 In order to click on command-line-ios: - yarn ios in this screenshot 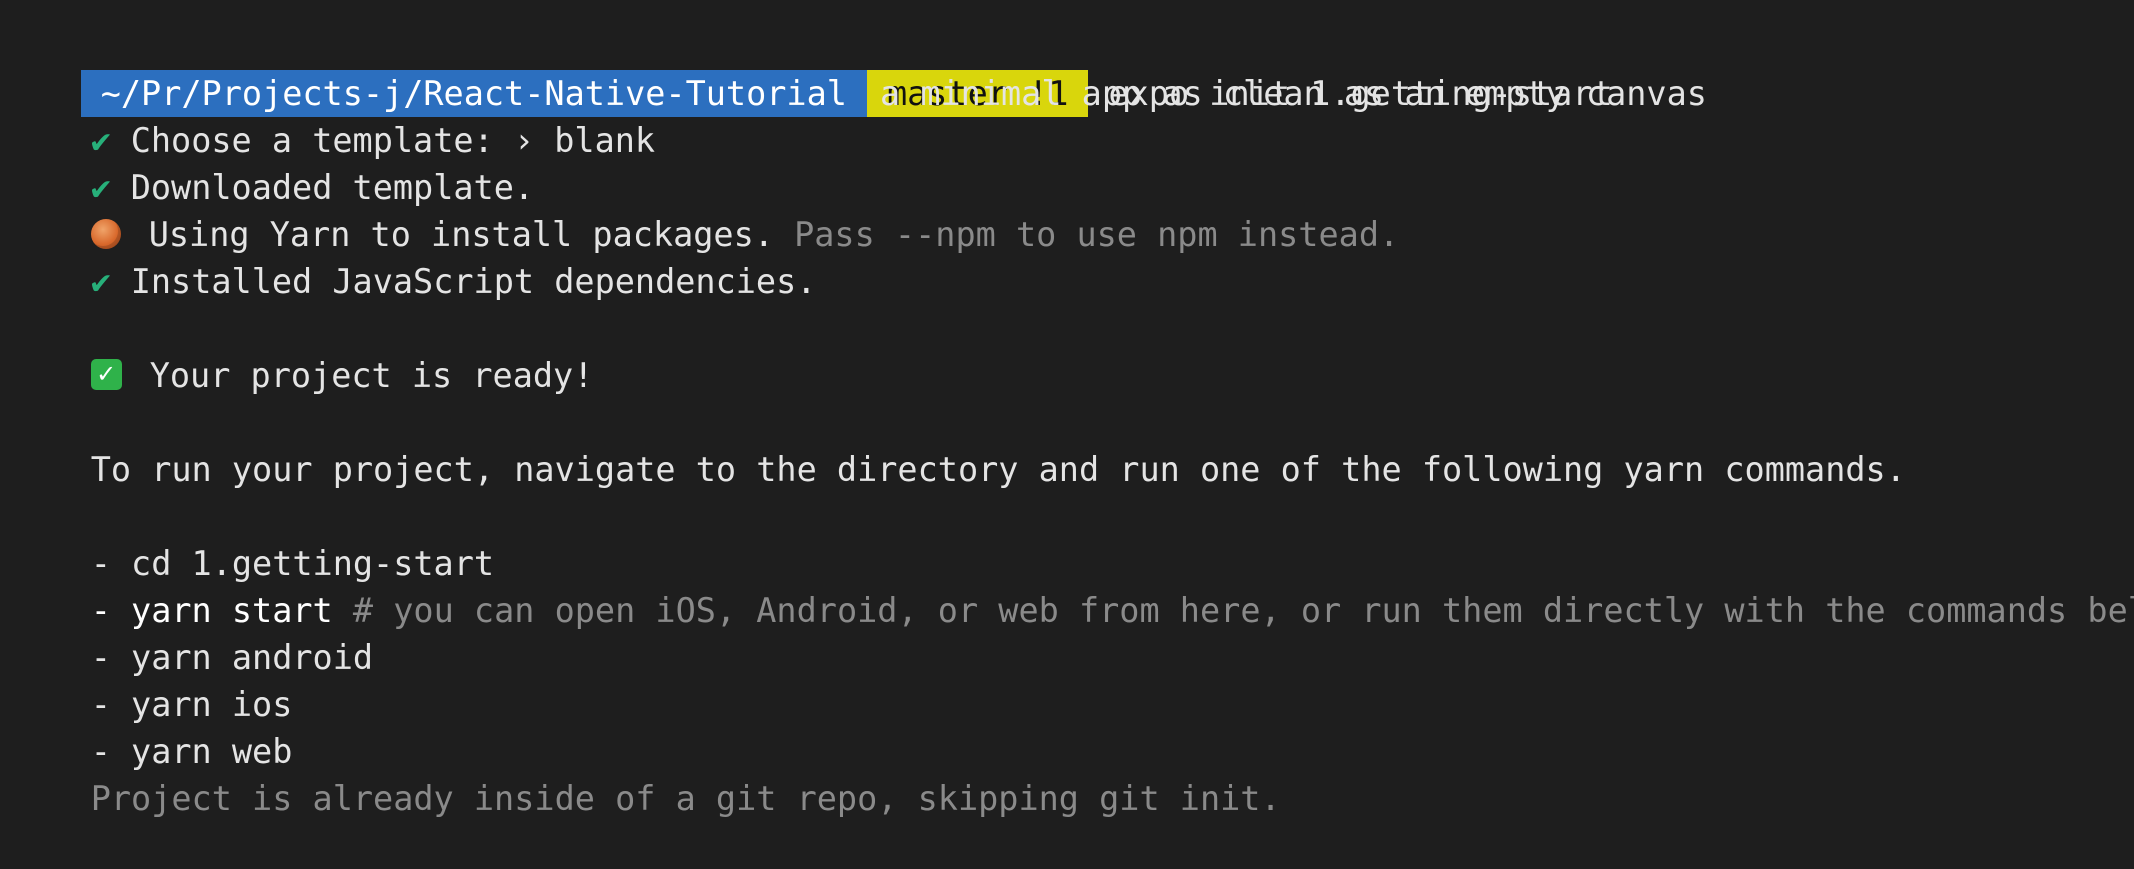, I will do `click(1072, 679)`.